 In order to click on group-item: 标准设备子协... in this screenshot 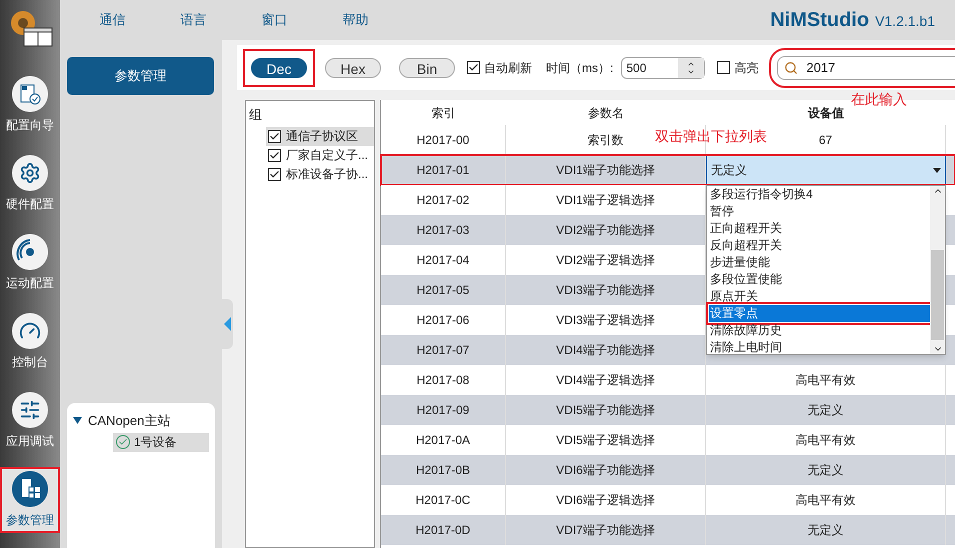, I will do `click(320, 174)`.